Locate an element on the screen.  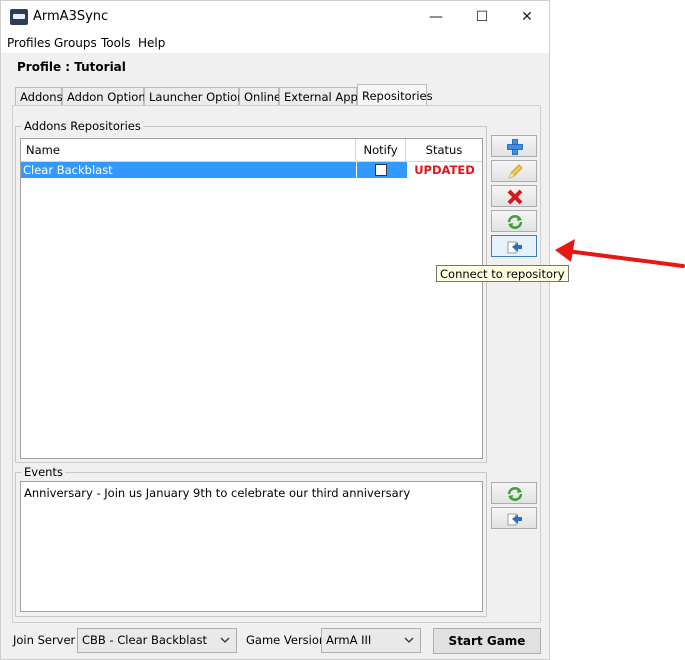
add-repository-button is located at coordinates (514, 146).